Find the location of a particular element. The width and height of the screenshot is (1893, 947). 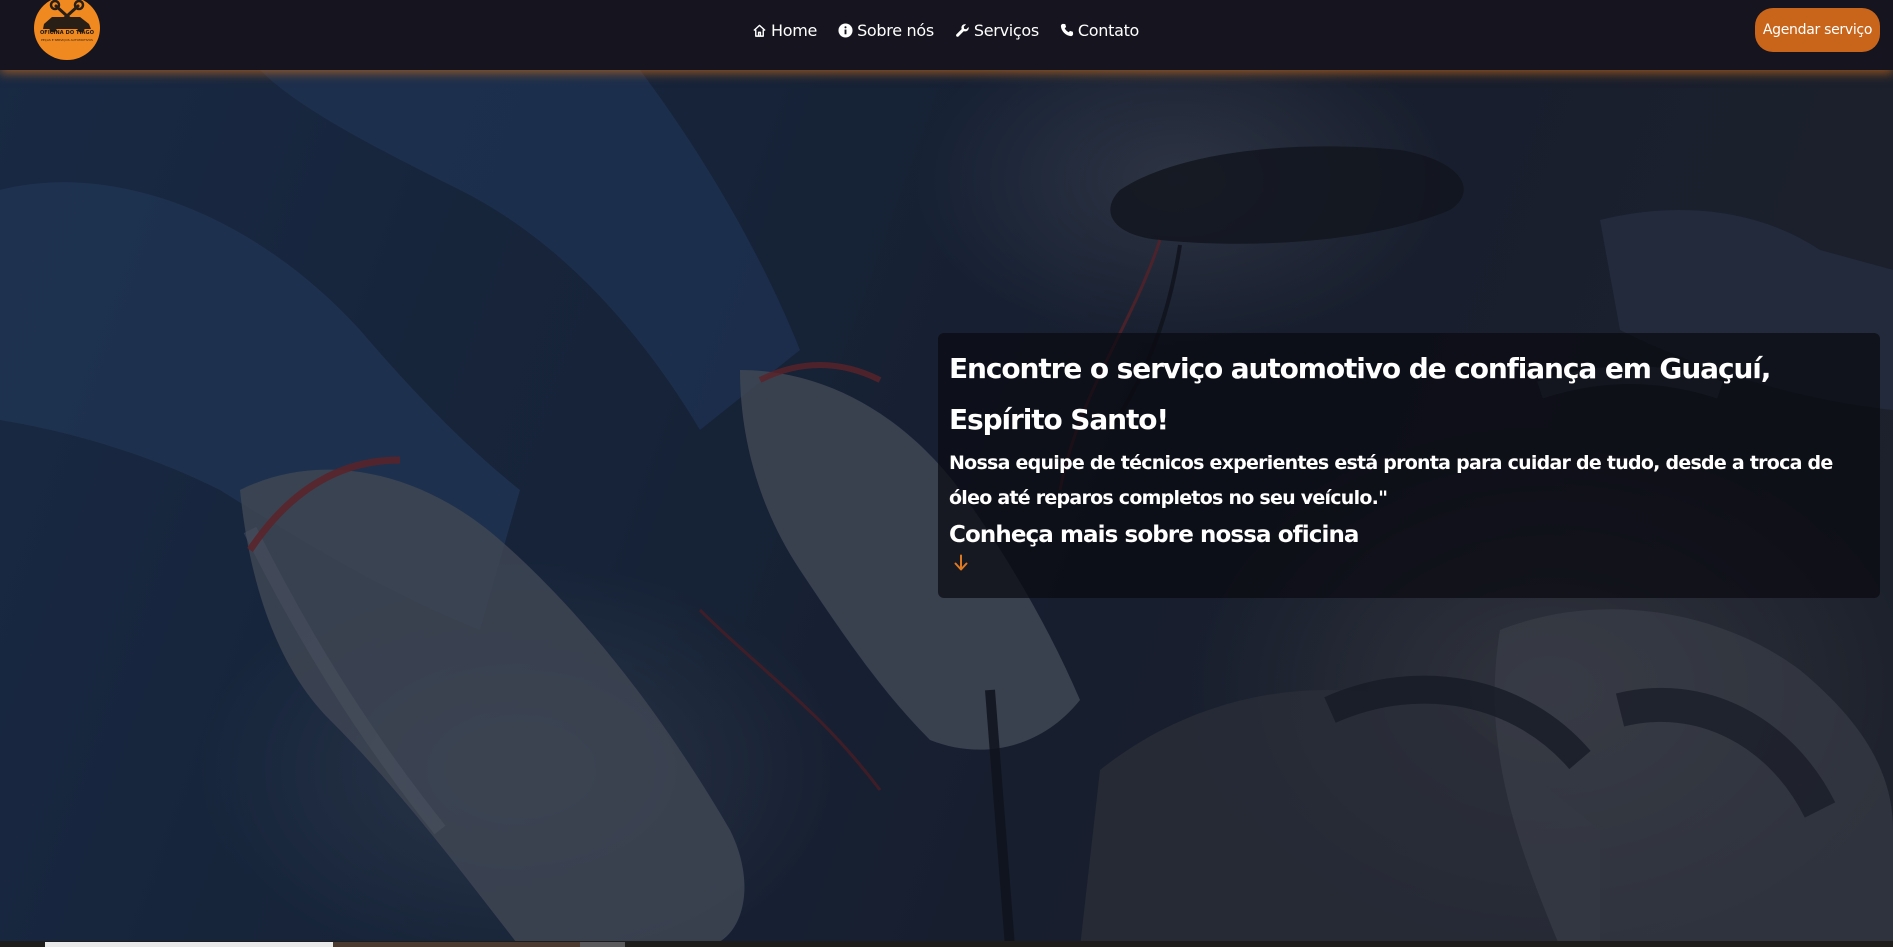

logo-tagline: PEÇAS E SERVIÇOS AUTOMOTIVOS is located at coordinates (67, 40).